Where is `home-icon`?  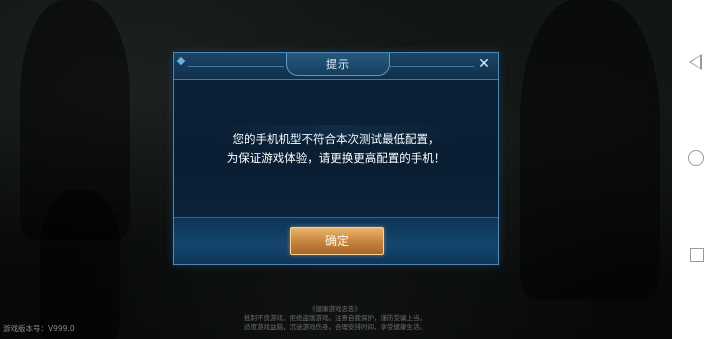
home-icon is located at coordinates (696, 158).